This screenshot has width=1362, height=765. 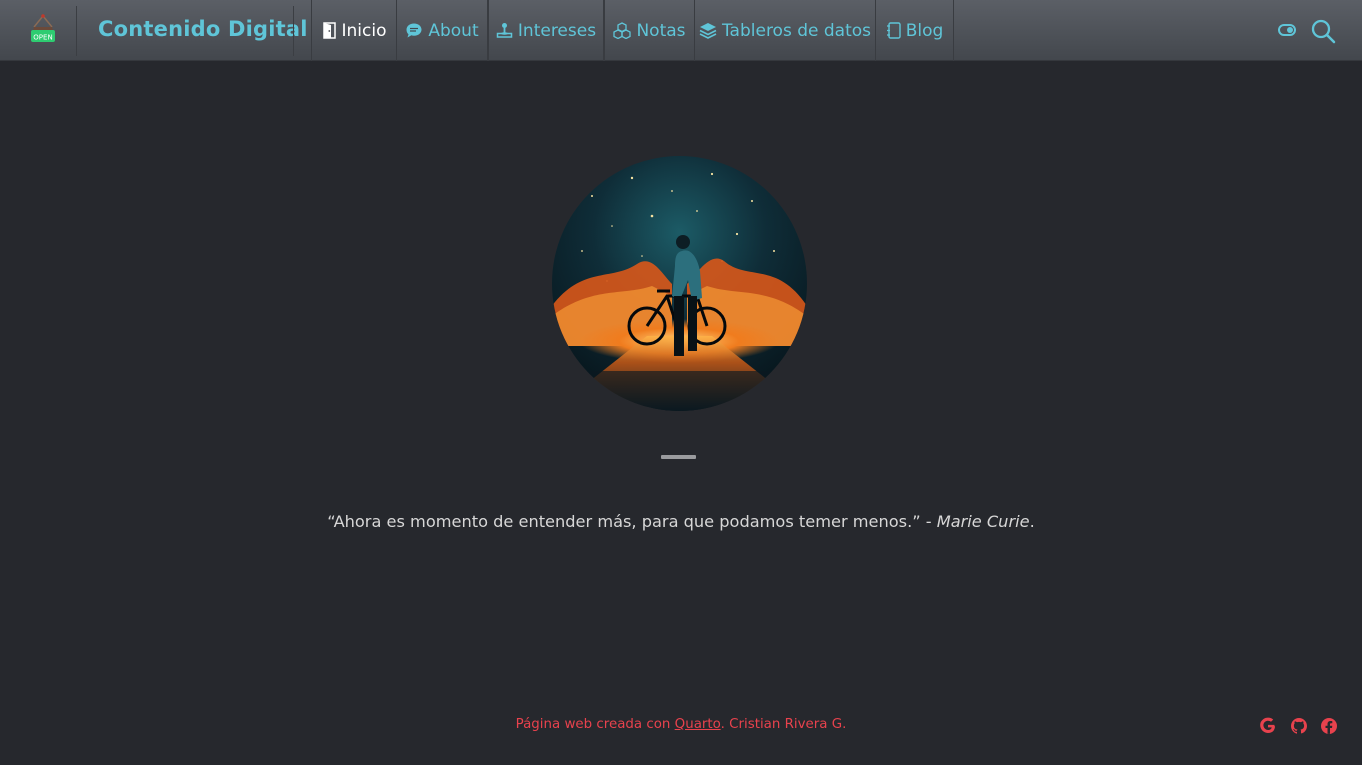 What do you see at coordinates (661, 30) in the screenshot?
I see `nav-item-label: Notas` at bounding box center [661, 30].